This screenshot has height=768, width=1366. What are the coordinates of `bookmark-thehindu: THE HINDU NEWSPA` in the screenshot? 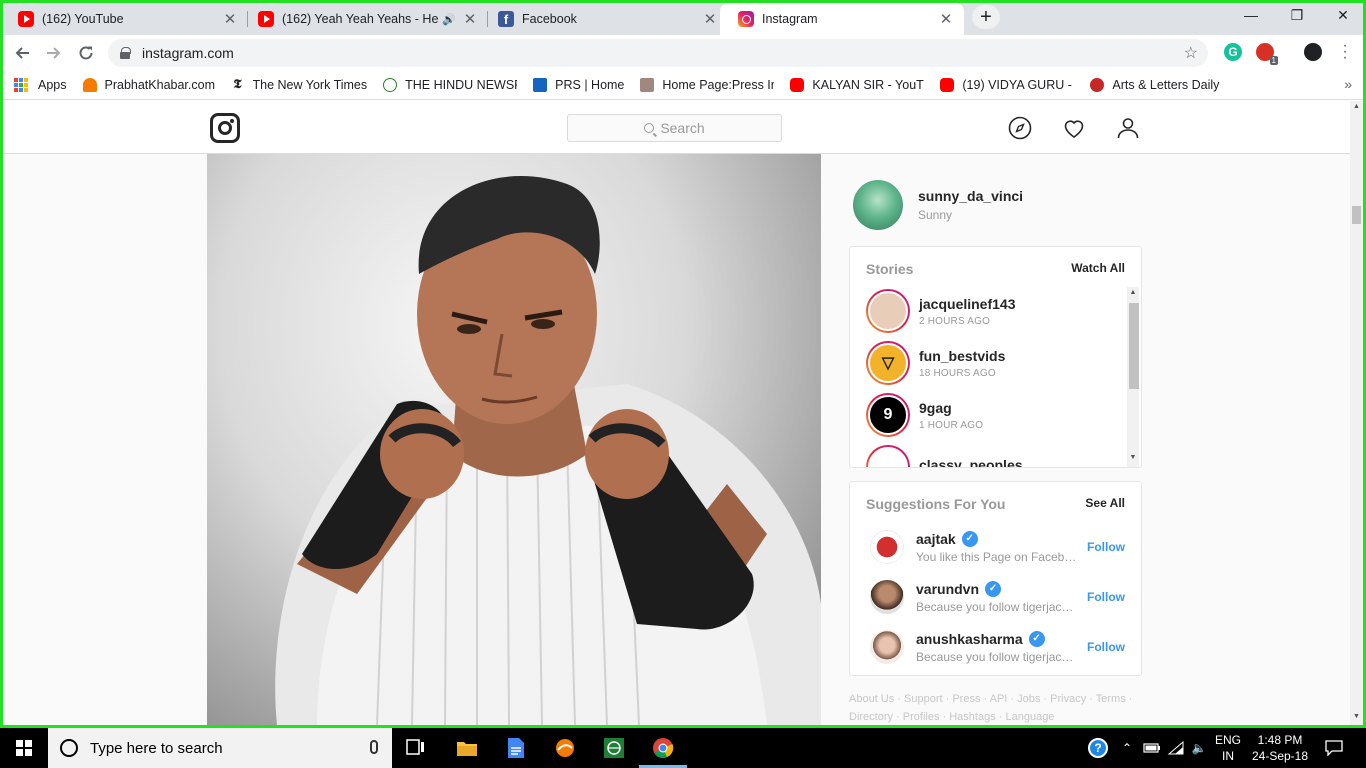 It's located at (450, 84).